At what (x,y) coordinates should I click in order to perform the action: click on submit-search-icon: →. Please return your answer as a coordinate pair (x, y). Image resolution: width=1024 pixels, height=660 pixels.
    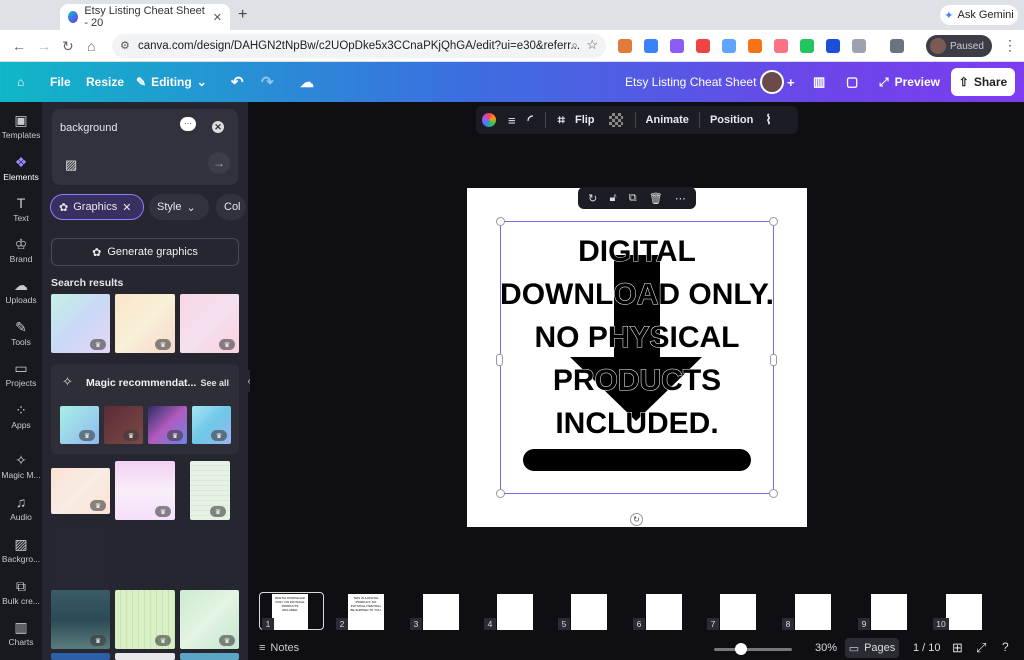
    Looking at the image, I should click on (219, 163).